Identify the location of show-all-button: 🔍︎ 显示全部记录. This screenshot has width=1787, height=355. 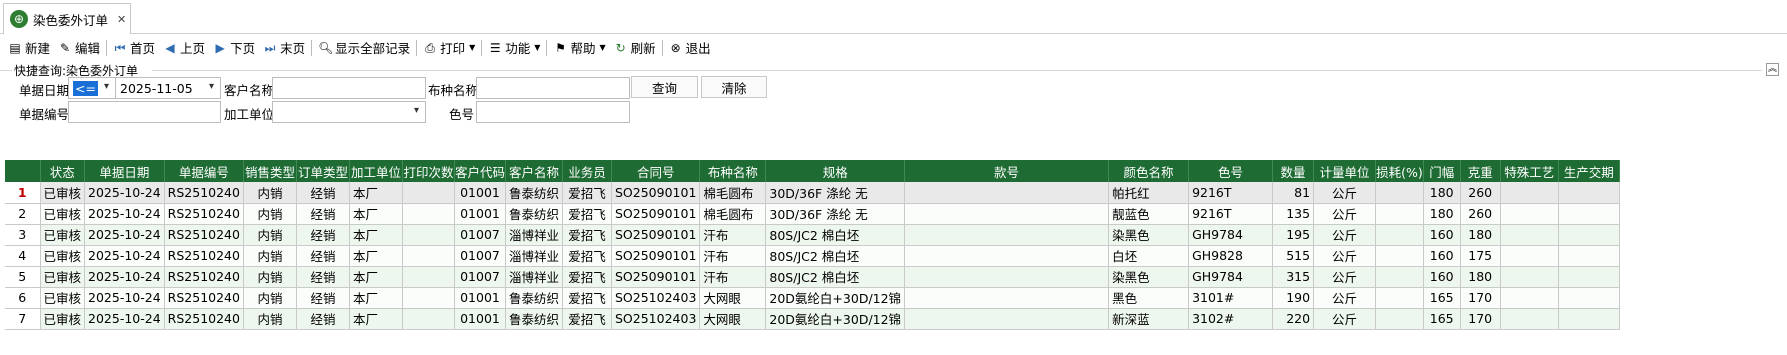
(364, 48).